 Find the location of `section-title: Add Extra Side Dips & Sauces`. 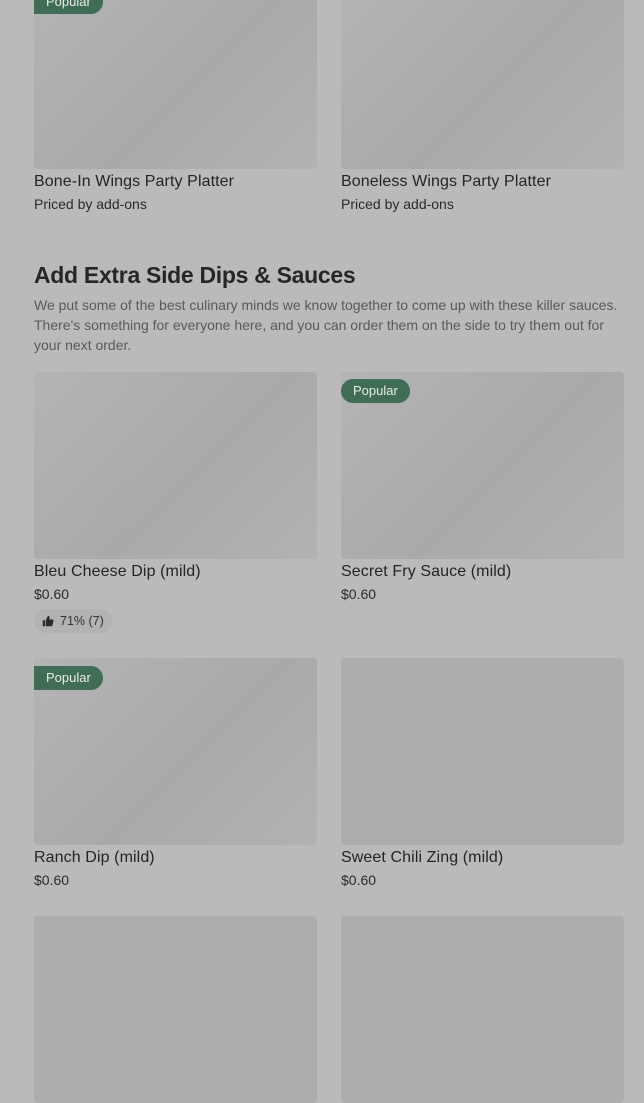

section-title: Add Extra Side Dips & Sauces is located at coordinates (195, 275).